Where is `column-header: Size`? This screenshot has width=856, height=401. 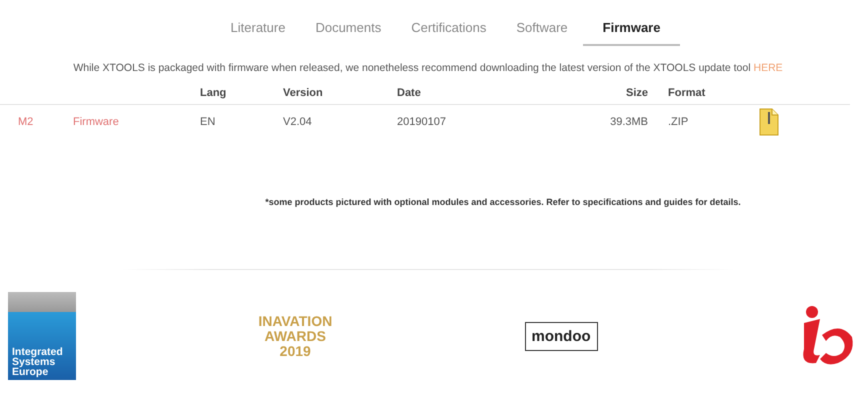
column-header: Size is located at coordinates (636, 93).